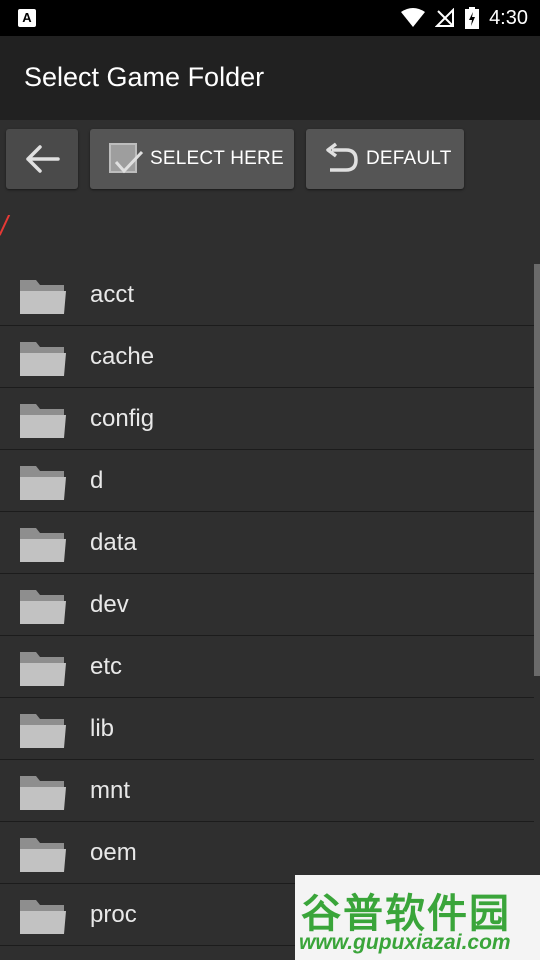 This screenshot has height=960, width=540. Describe the element at coordinates (122, 418) in the screenshot. I see `folder-name: config` at that location.